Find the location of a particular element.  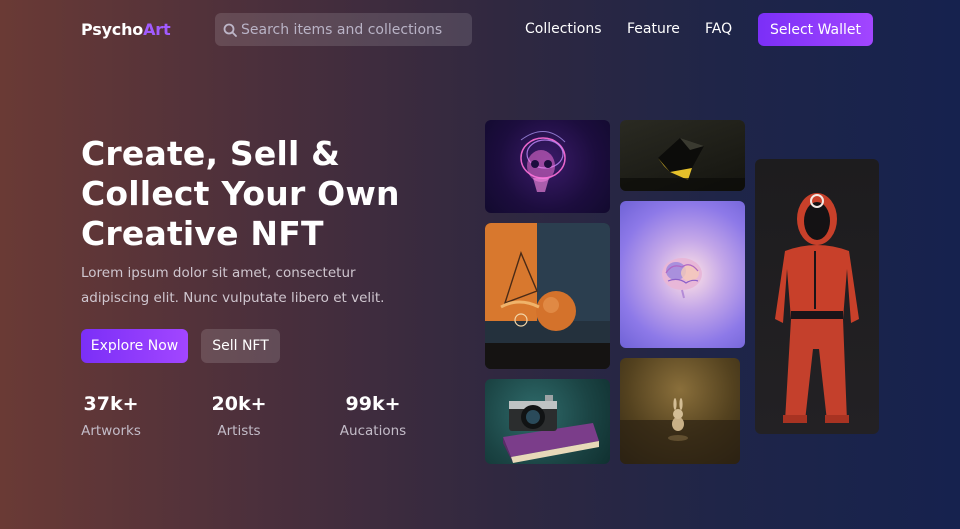

stat-label: Artworks is located at coordinates (111, 431).